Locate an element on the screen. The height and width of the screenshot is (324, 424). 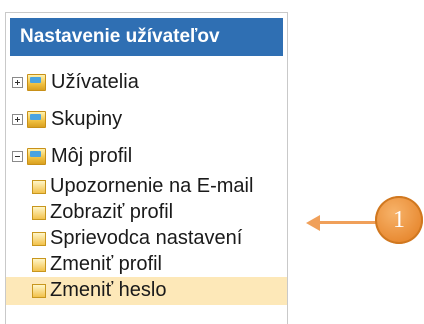
tree-item-groups: Skupiny is located at coordinates (146, 119).